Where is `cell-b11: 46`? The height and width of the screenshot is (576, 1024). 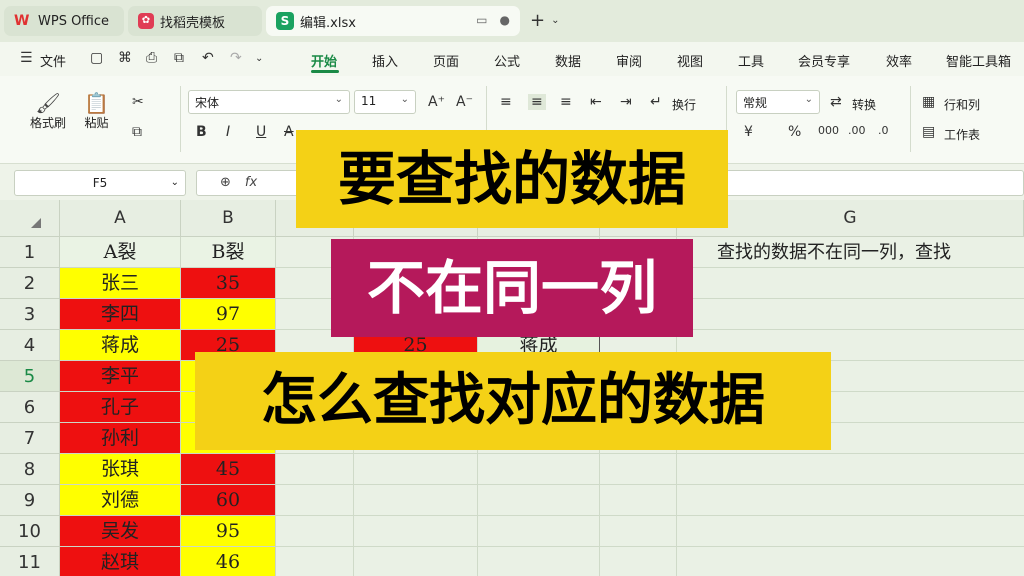
cell-b11: 46 is located at coordinates (228, 561).